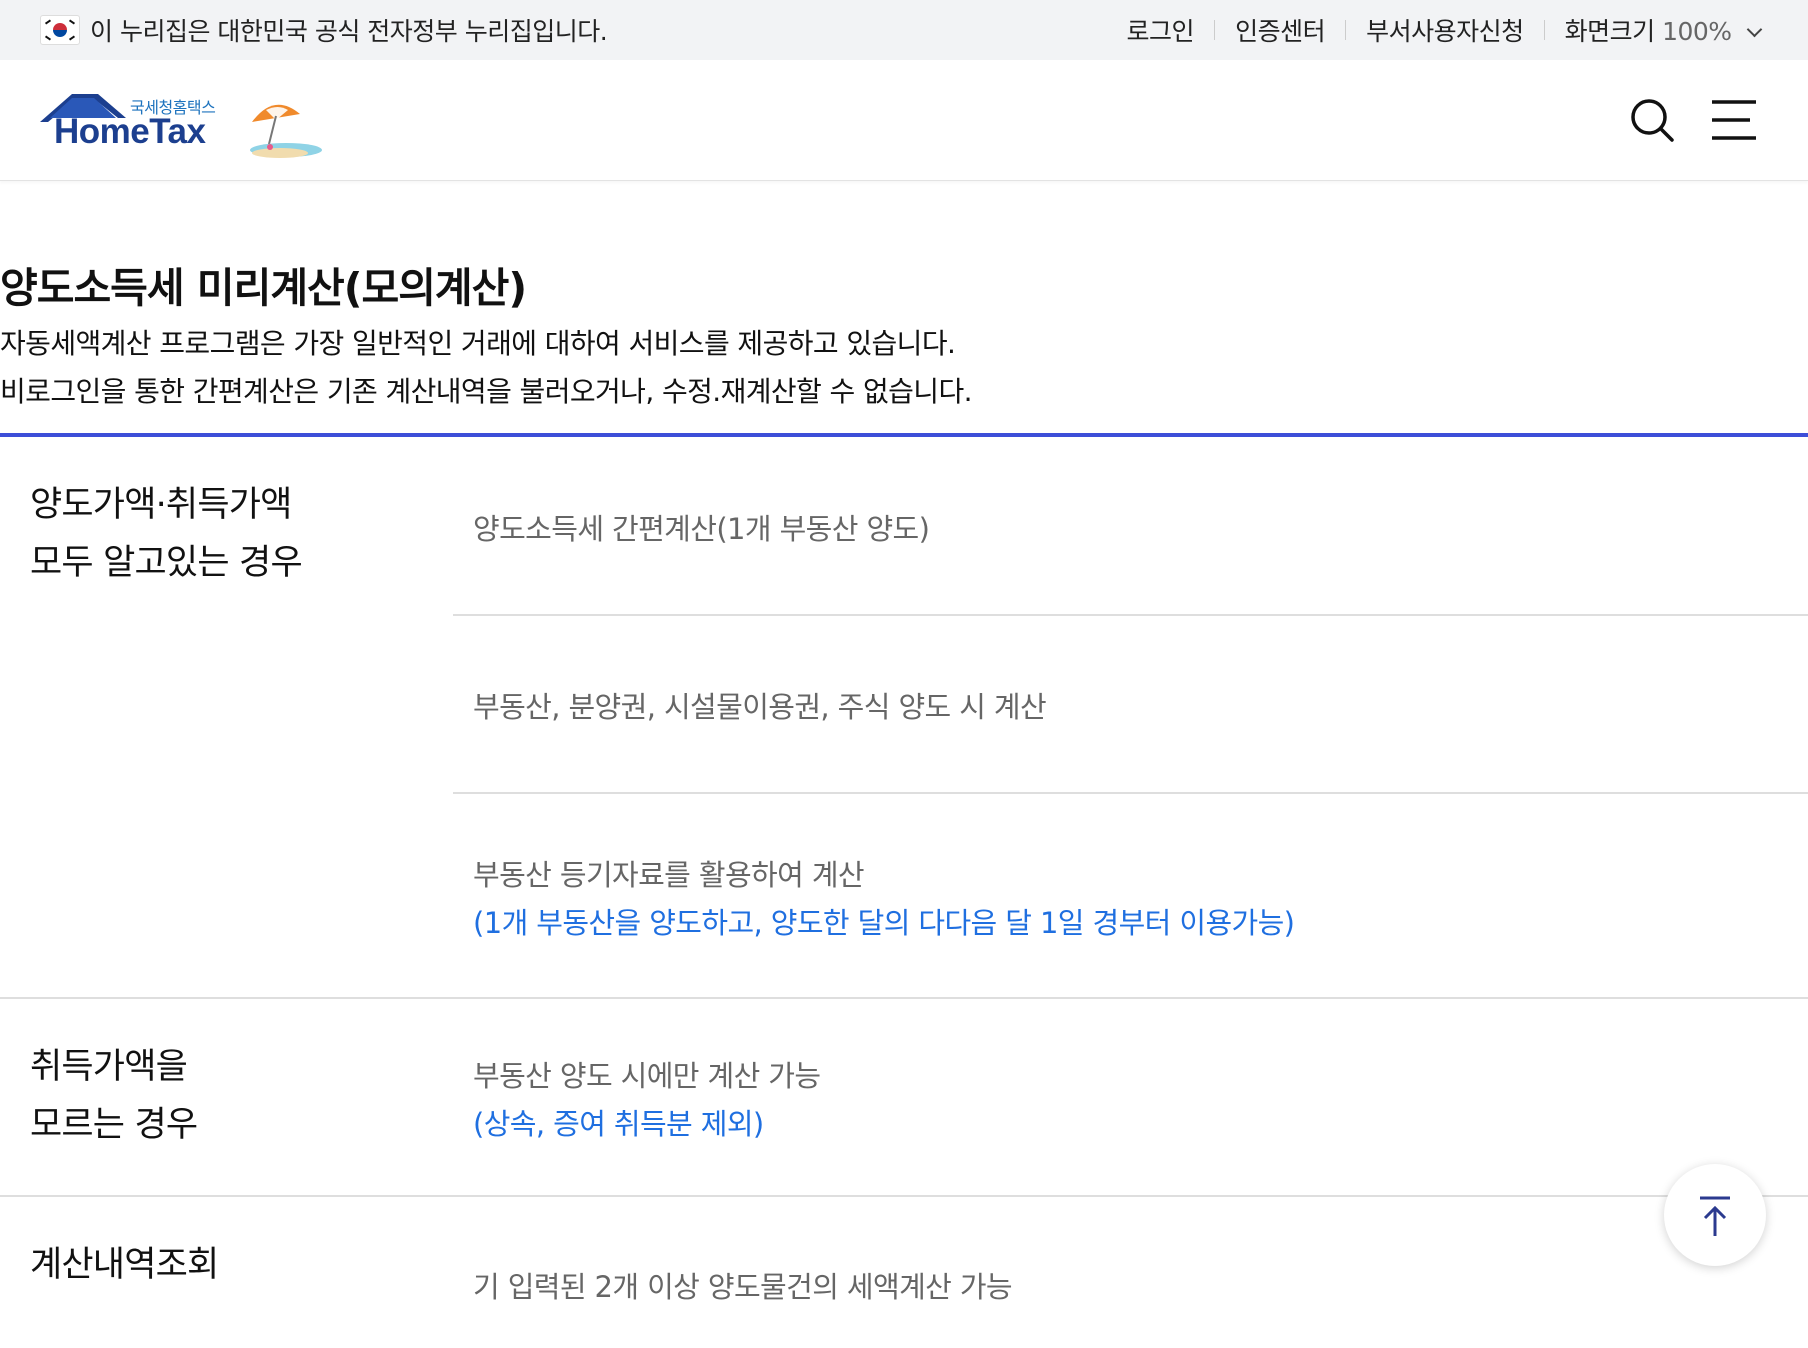  What do you see at coordinates (669, 873) in the screenshot?
I see `registry-calc-link: 부동산 등기자료를 활용하여 계산` at bounding box center [669, 873].